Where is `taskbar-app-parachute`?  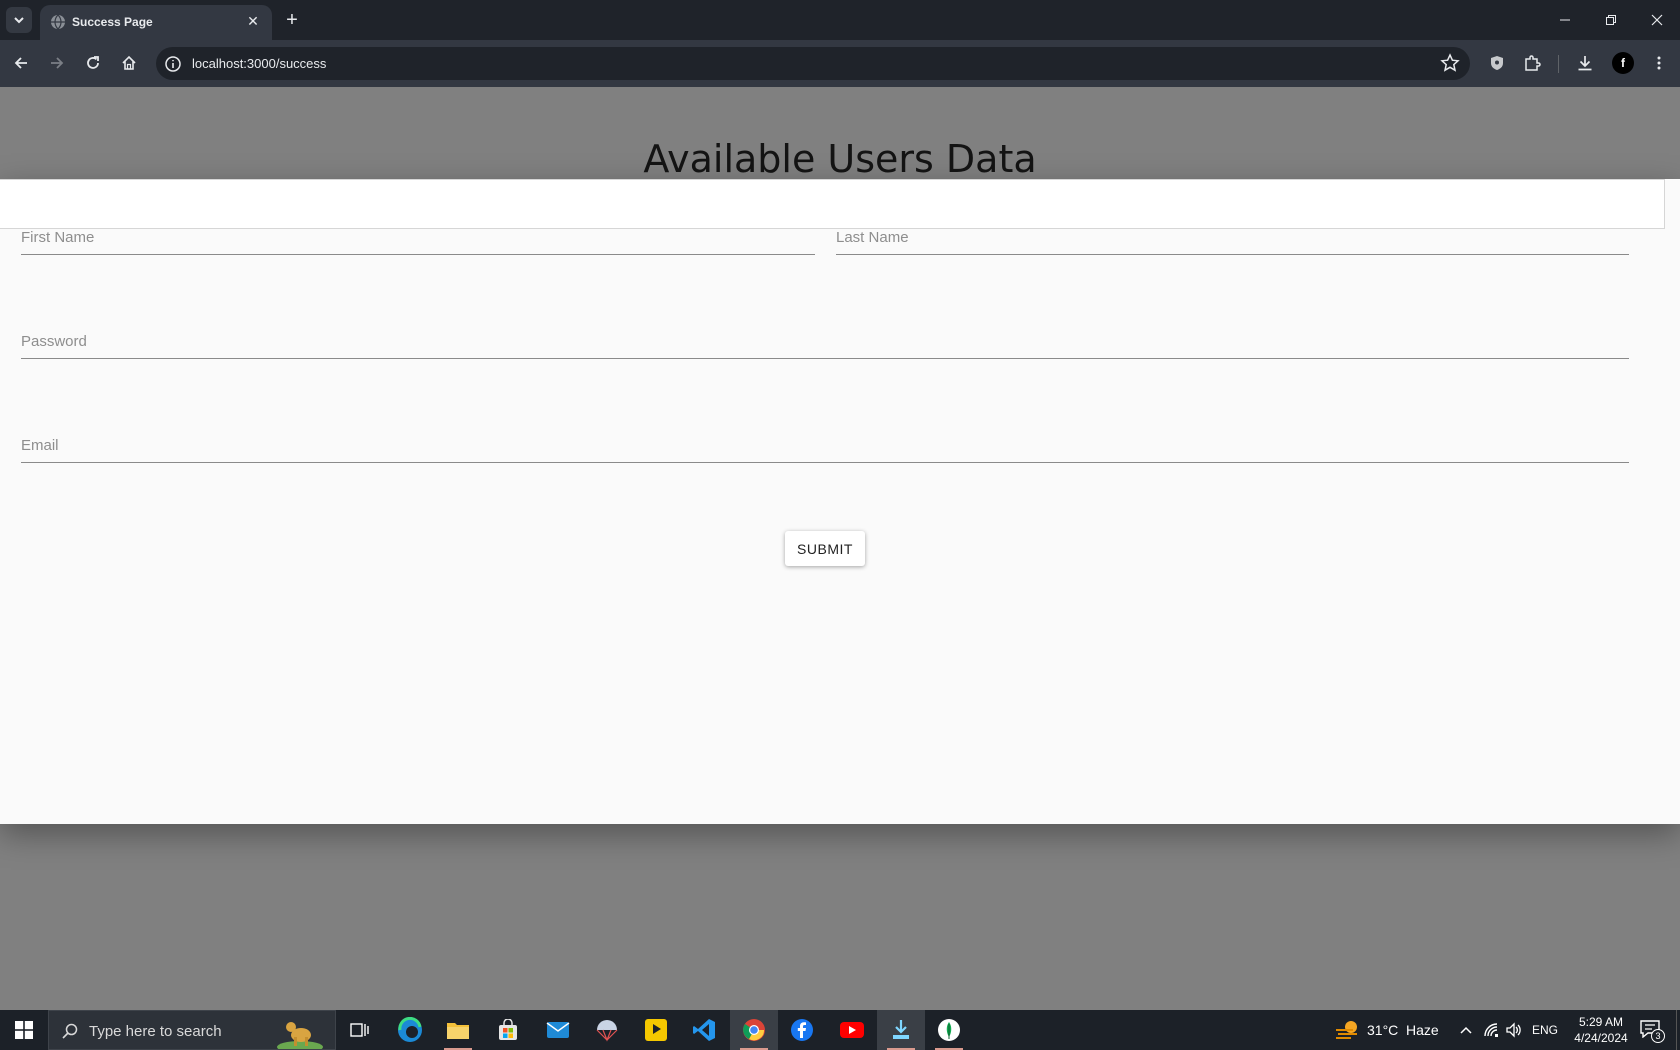
taskbar-app-parachute is located at coordinates (607, 1030).